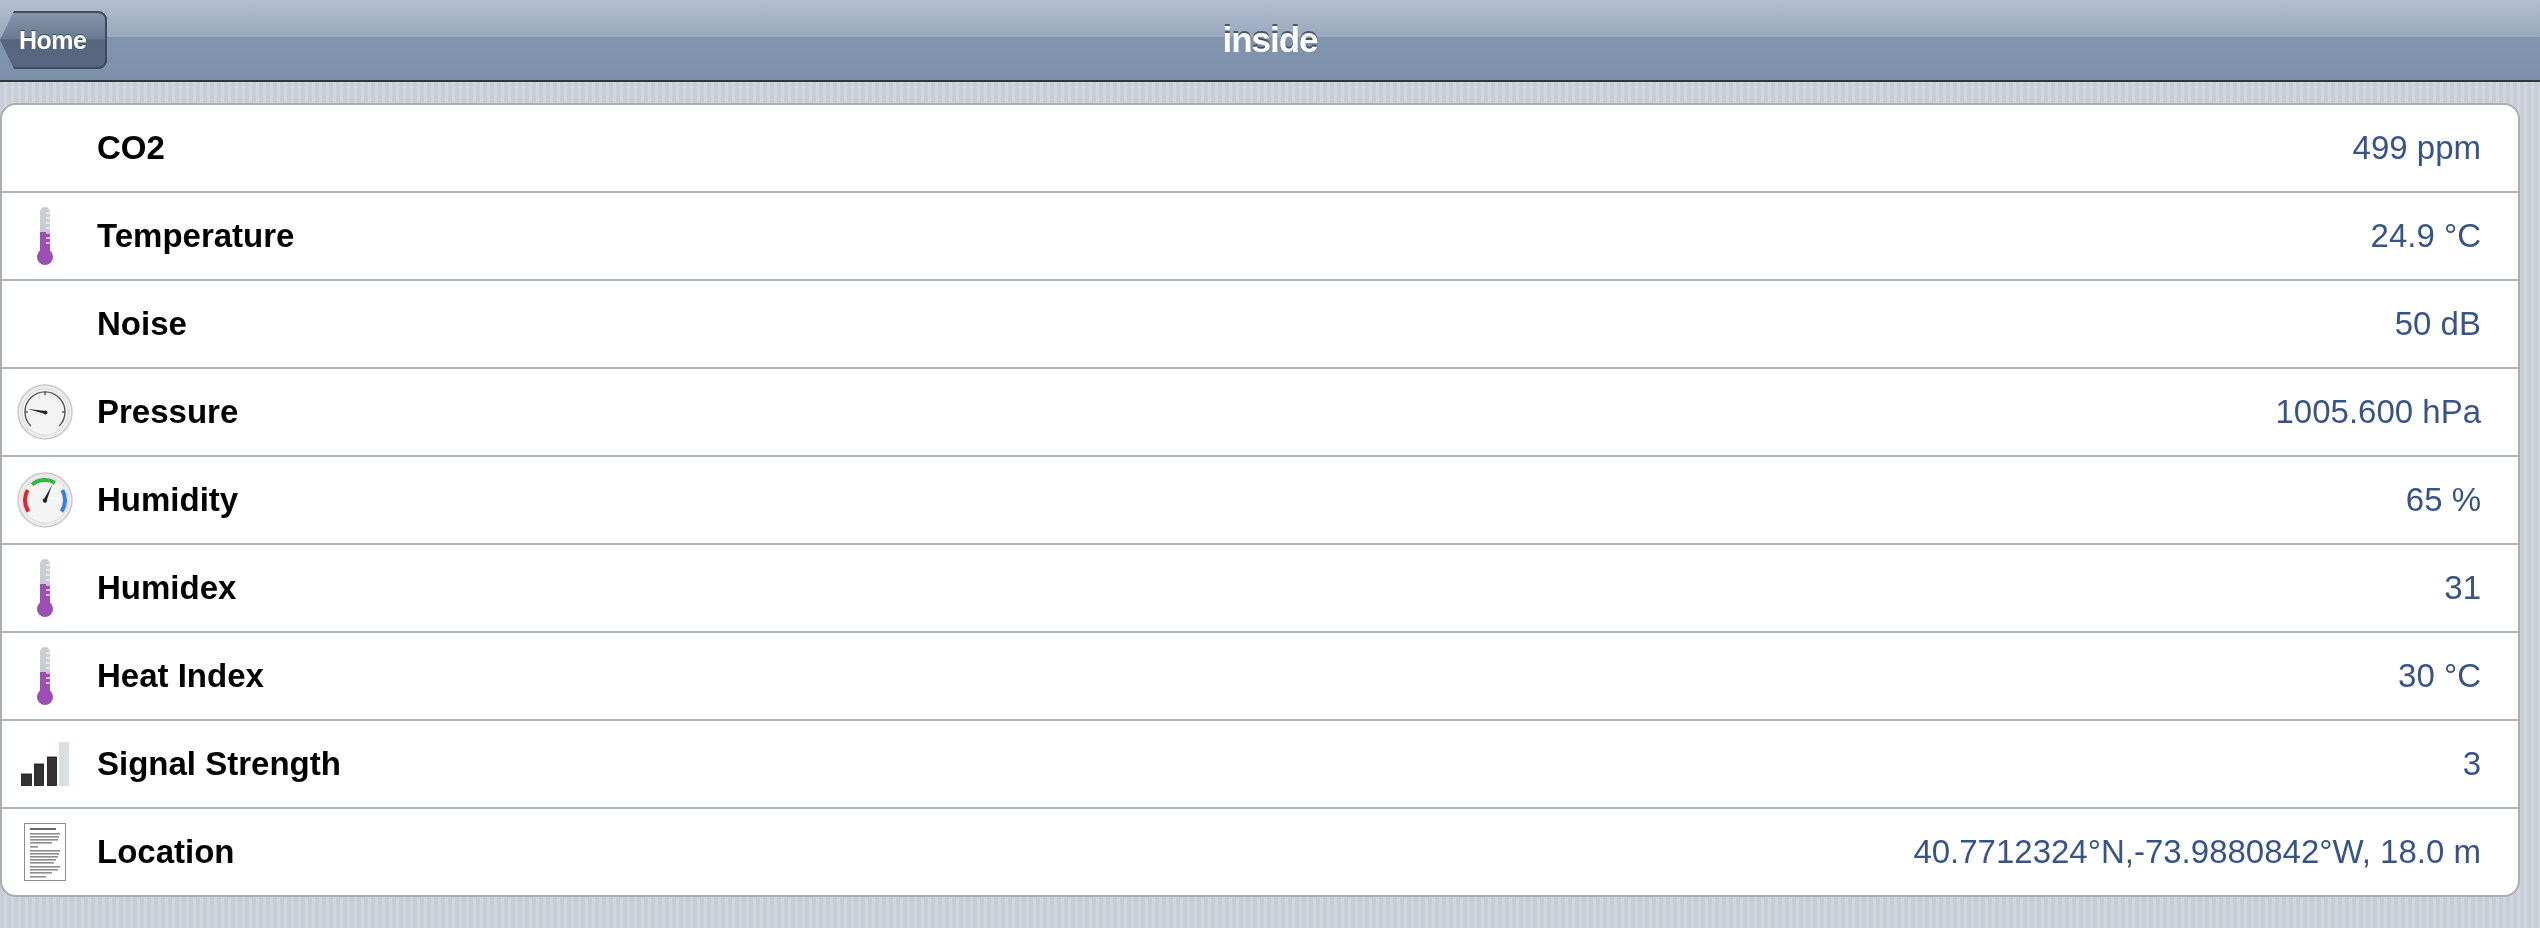 Image resolution: width=2540 pixels, height=928 pixels. Describe the element at coordinates (131, 148) in the screenshot. I see `reading-label: CO2` at that location.